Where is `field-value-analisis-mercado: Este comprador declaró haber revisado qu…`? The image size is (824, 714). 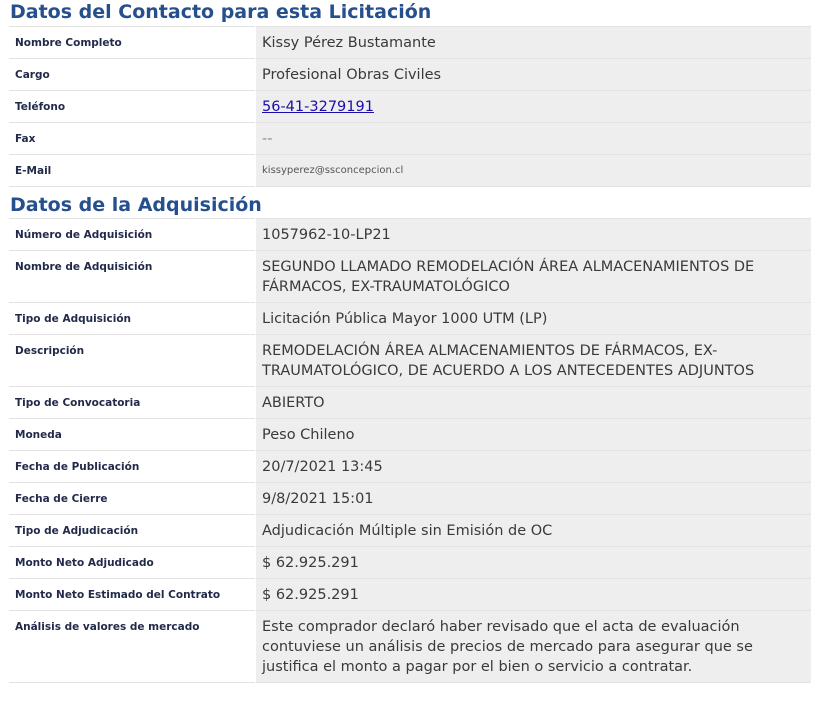
field-value-analisis-mercado: Este comprador declaró haber revisado qu… is located at coordinates (533, 646).